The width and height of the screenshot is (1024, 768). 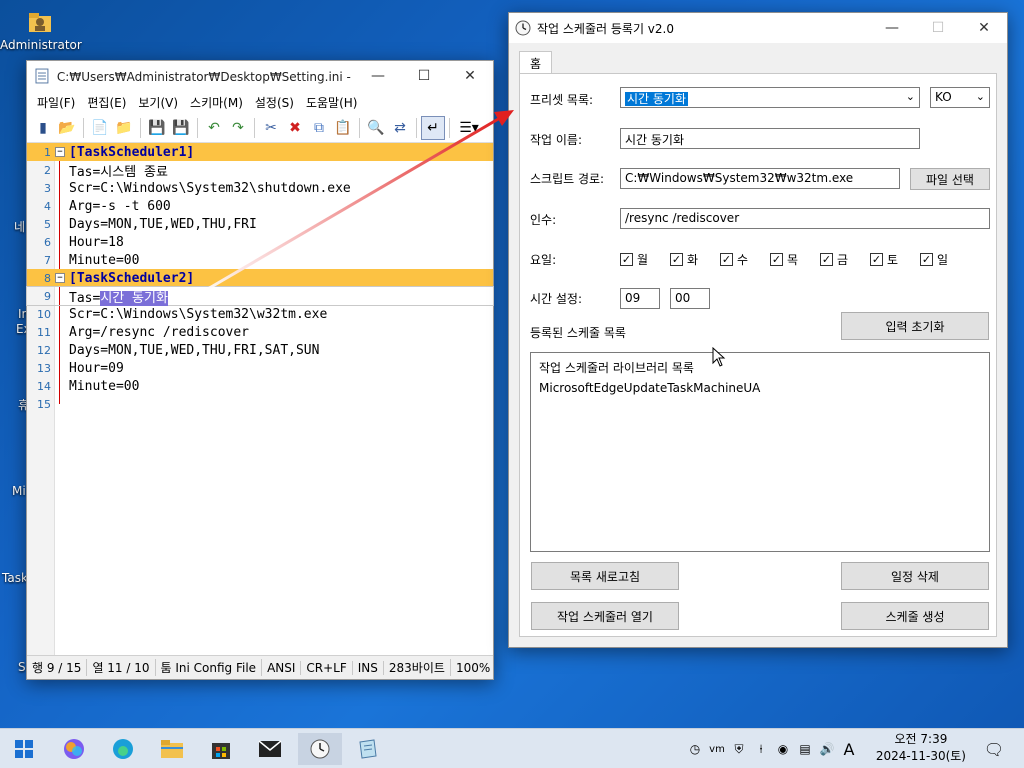 What do you see at coordinates (41, 30) in the screenshot?
I see `desktop-icon-administrator: Administrator` at bounding box center [41, 30].